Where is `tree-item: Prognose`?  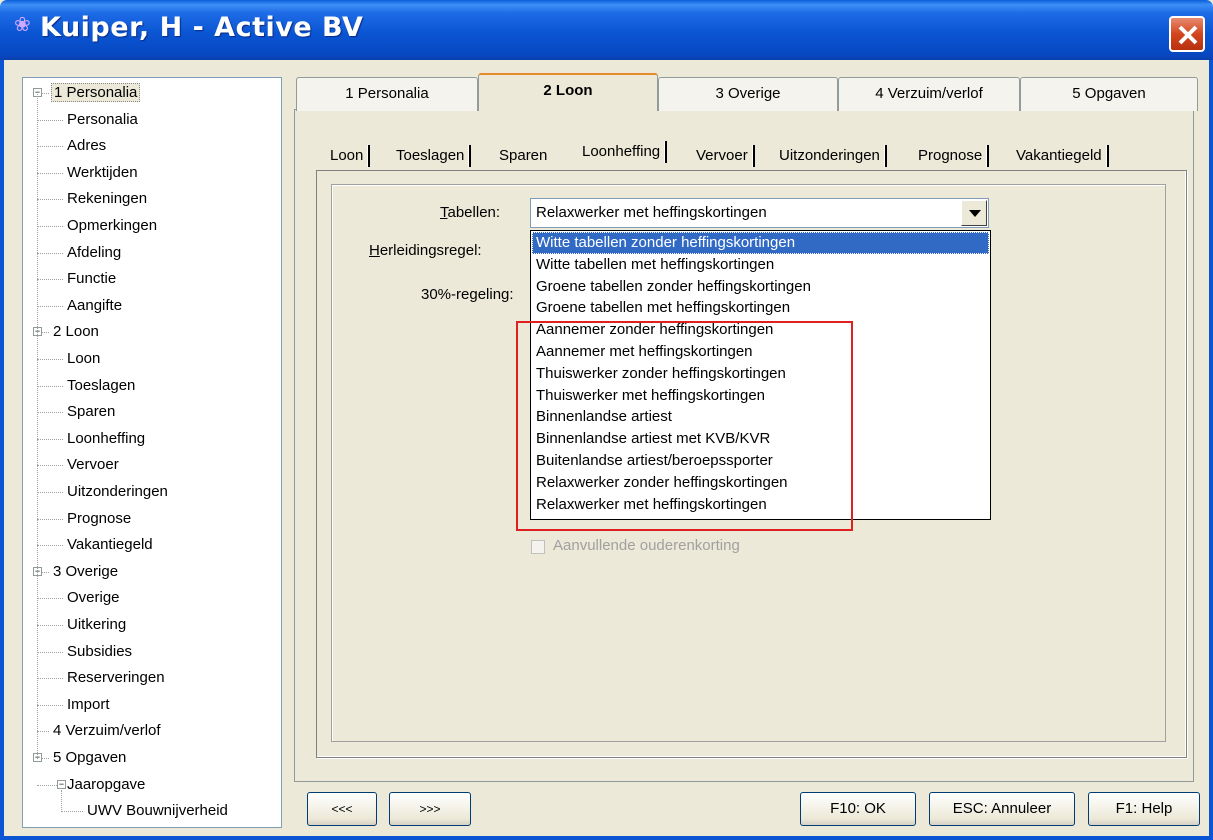 tree-item: Prognose is located at coordinates (99, 519).